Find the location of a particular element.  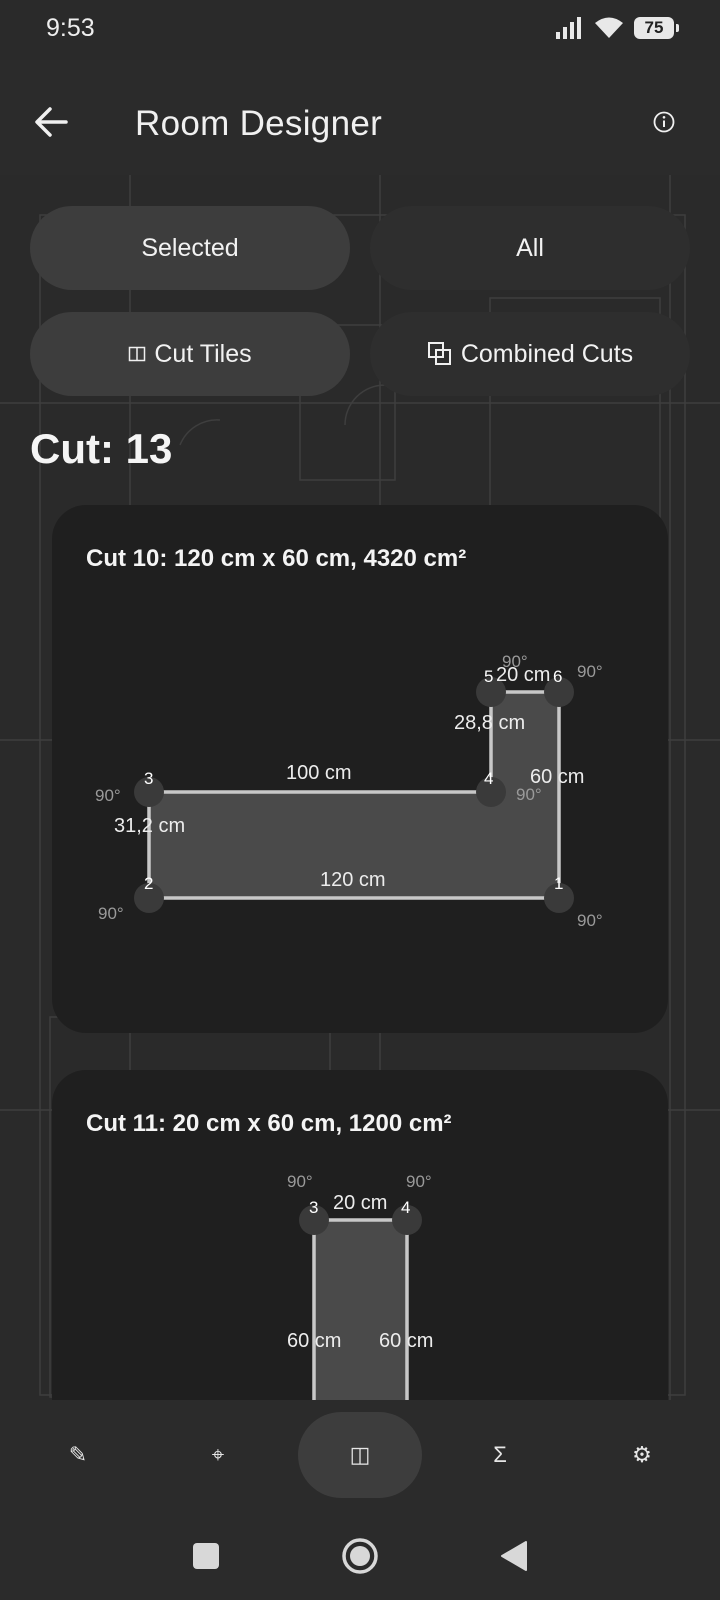

cut-tiles-label: Cut Tiles is located at coordinates (203, 353).